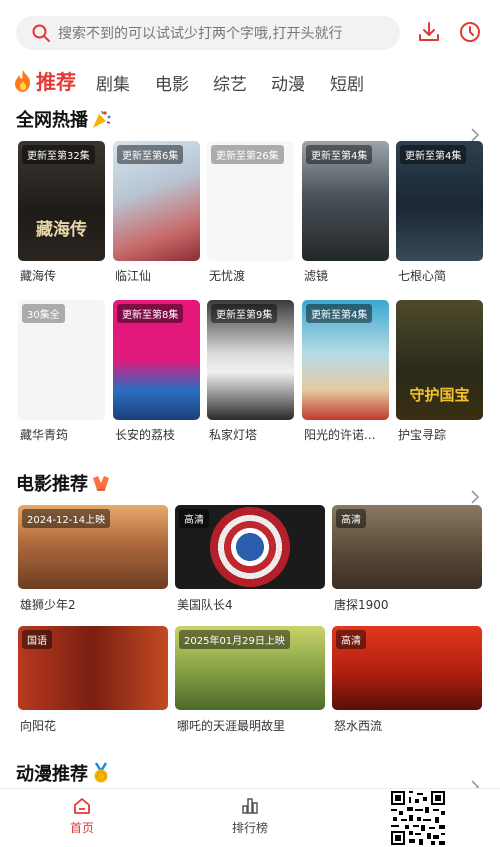 The width and height of the screenshot is (500, 847). What do you see at coordinates (249, 828) in the screenshot?
I see `nav-ranking-label: 排行榜` at bounding box center [249, 828].